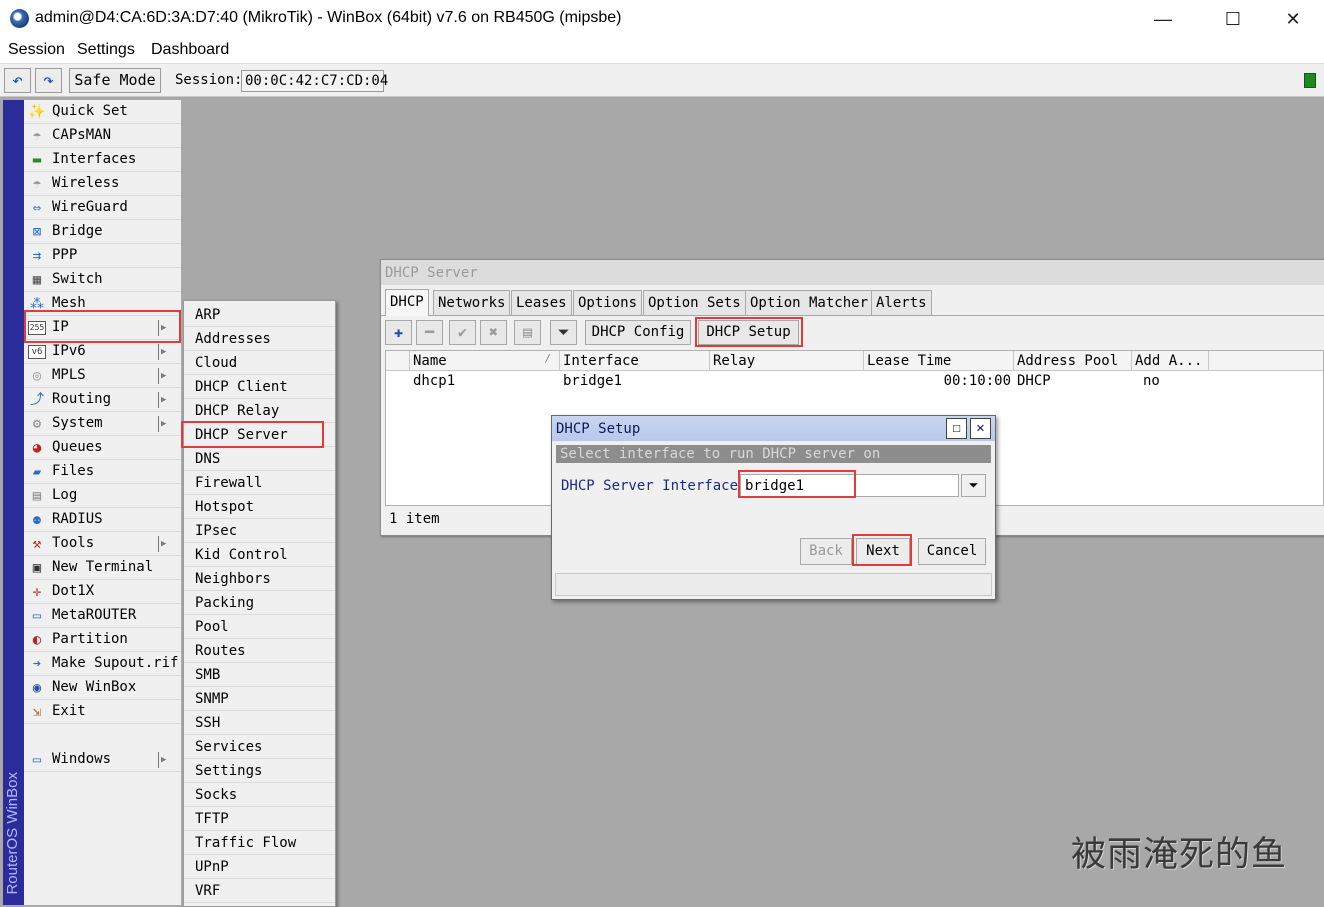 The image size is (1324, 907). I want to click on column-header-interface: Interface, so click(635, 361).